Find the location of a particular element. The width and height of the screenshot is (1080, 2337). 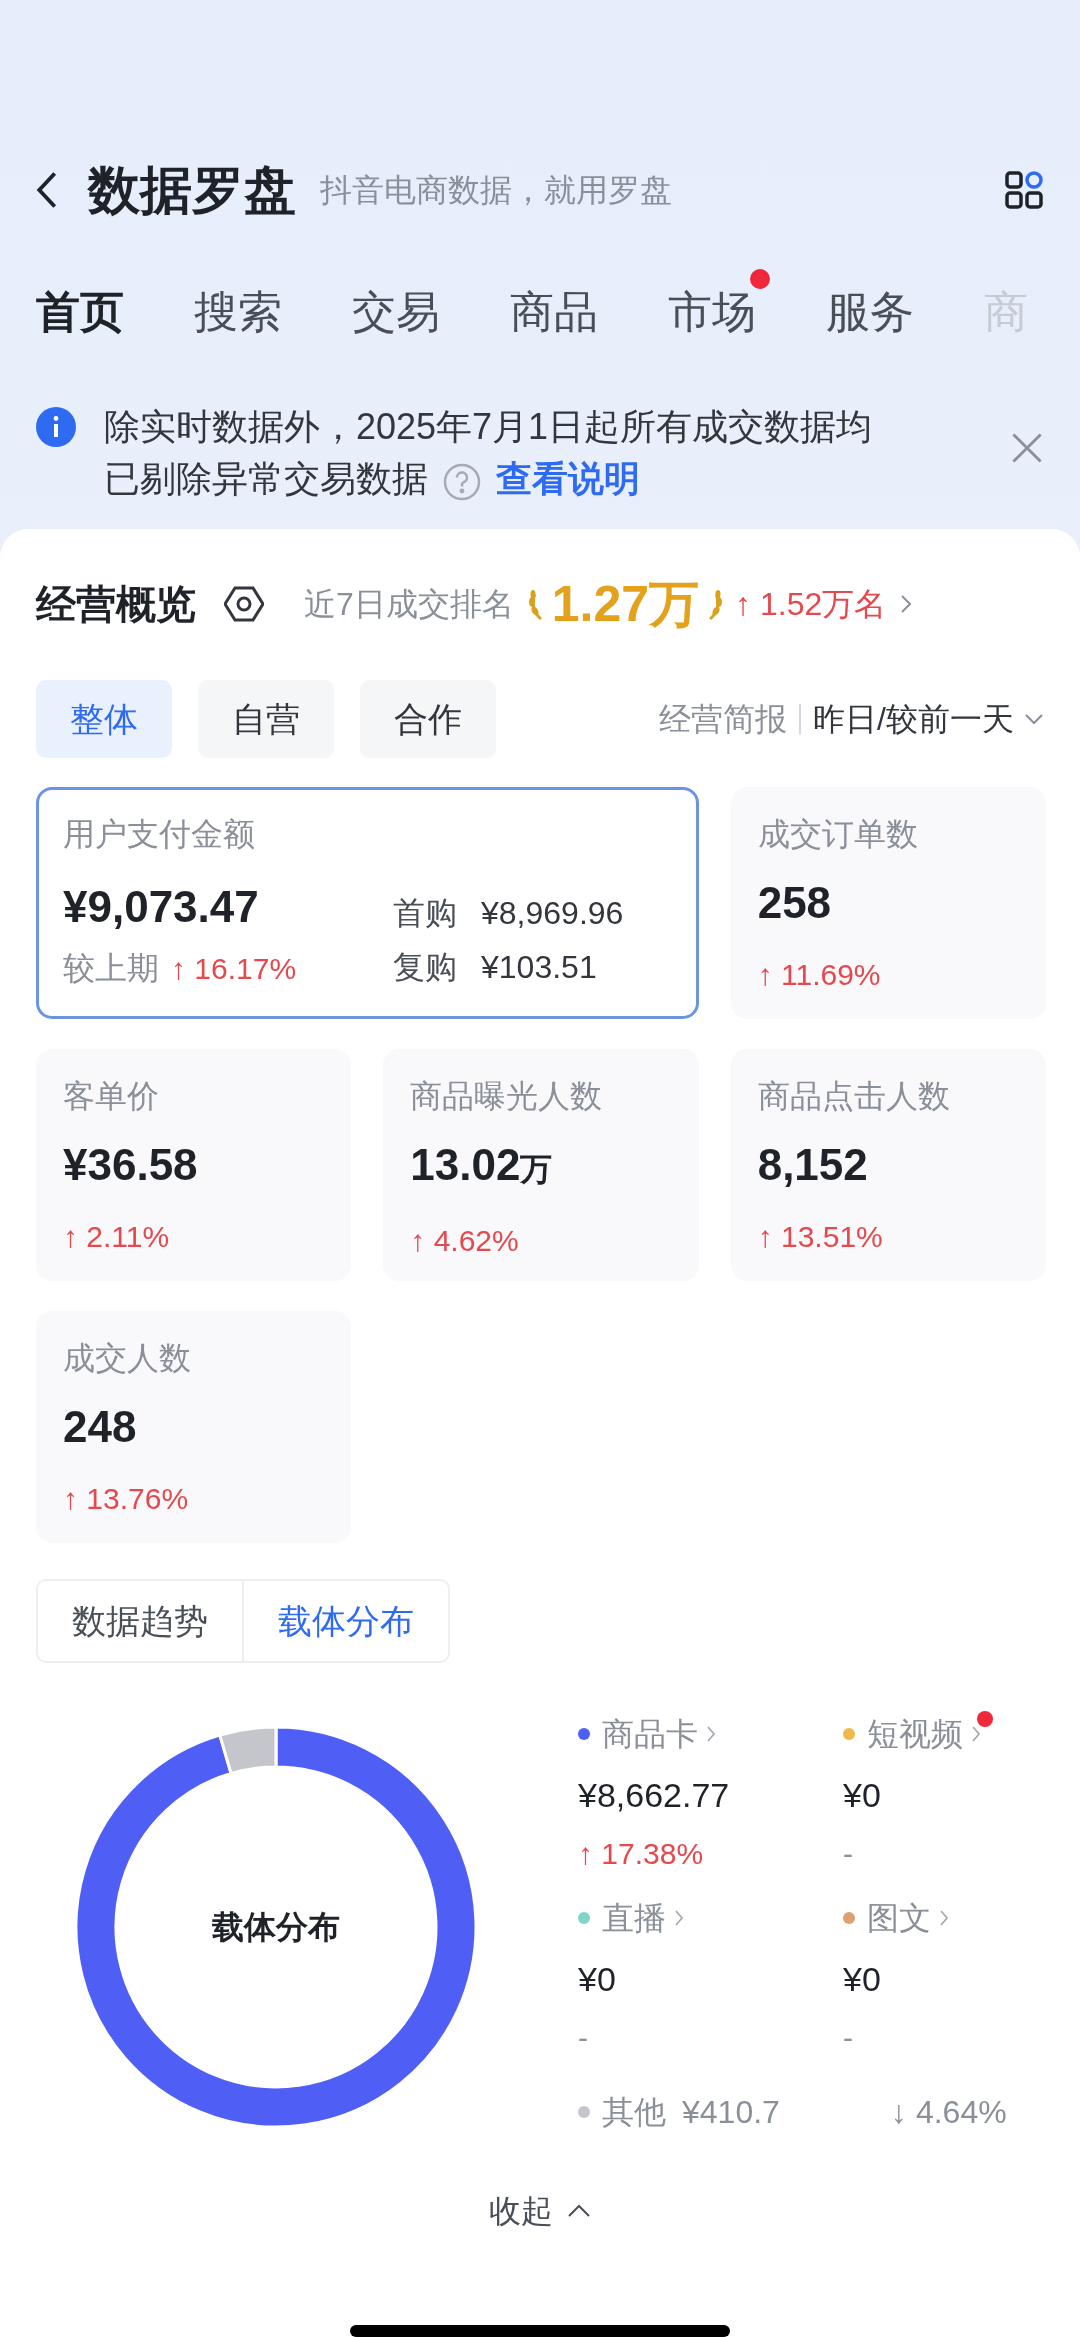

help-icon is located at coordinates (462, 481).